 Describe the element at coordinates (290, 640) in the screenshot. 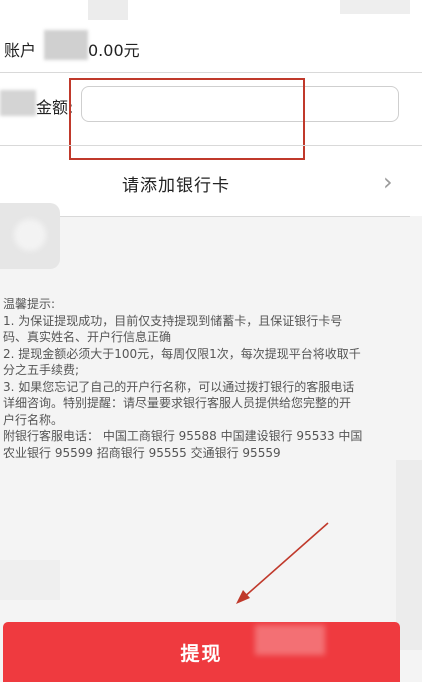

I see `mosaic-blur-tile` at that location.